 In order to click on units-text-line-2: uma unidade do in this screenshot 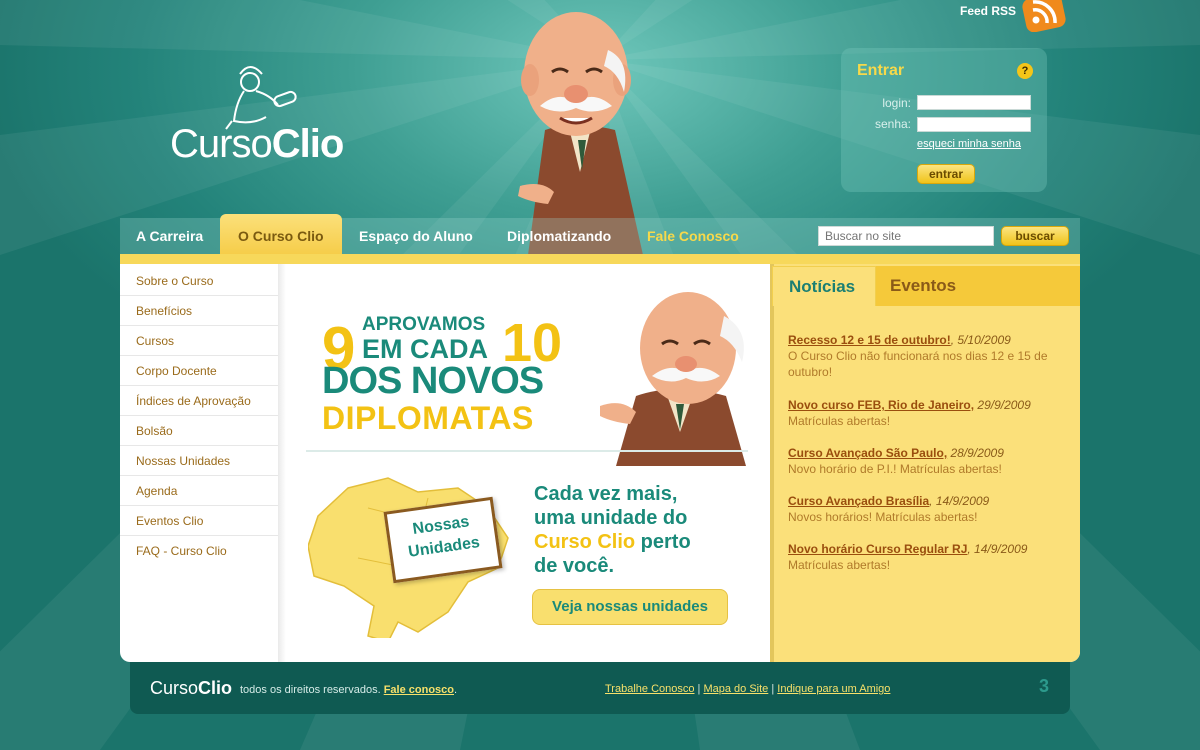, I will do `click(611, 518)`.